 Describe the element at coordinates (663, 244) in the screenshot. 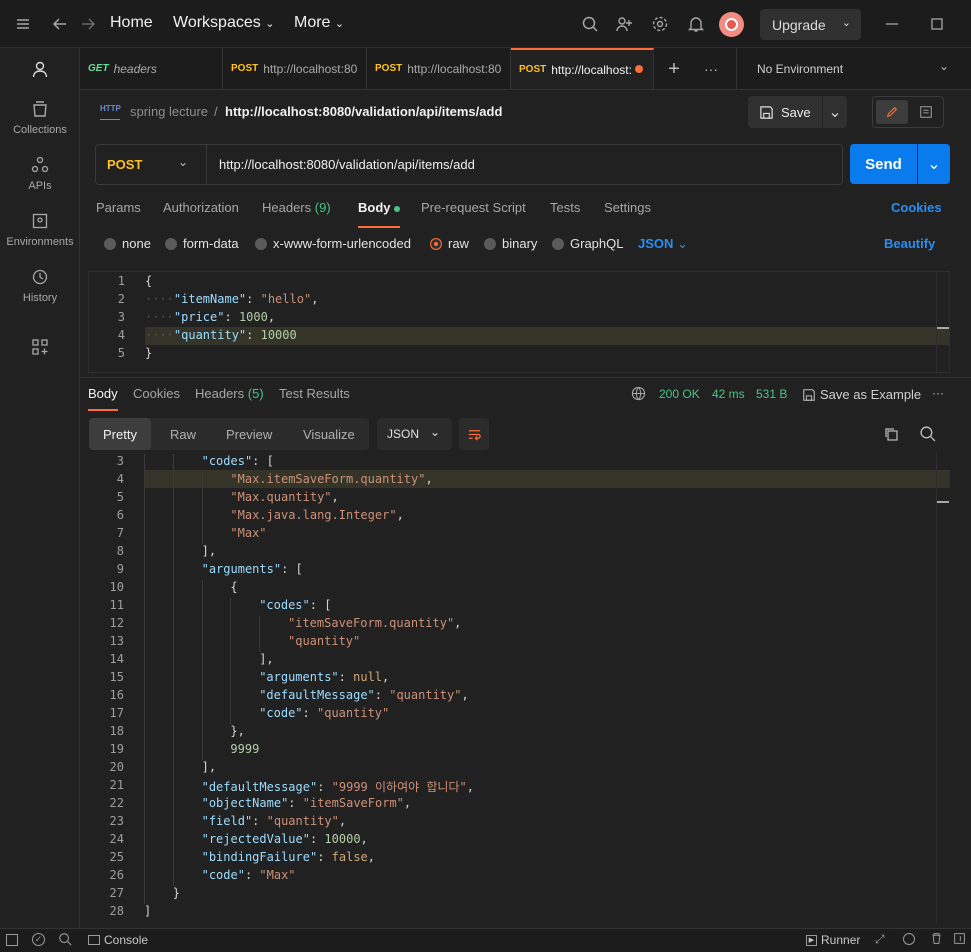

I see `body-format-select: JSON ⌄` at that location.